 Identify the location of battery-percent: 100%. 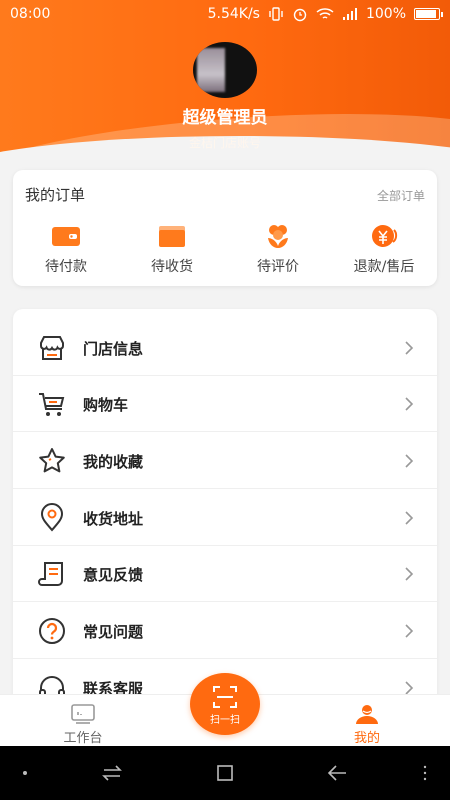
(385, 14).